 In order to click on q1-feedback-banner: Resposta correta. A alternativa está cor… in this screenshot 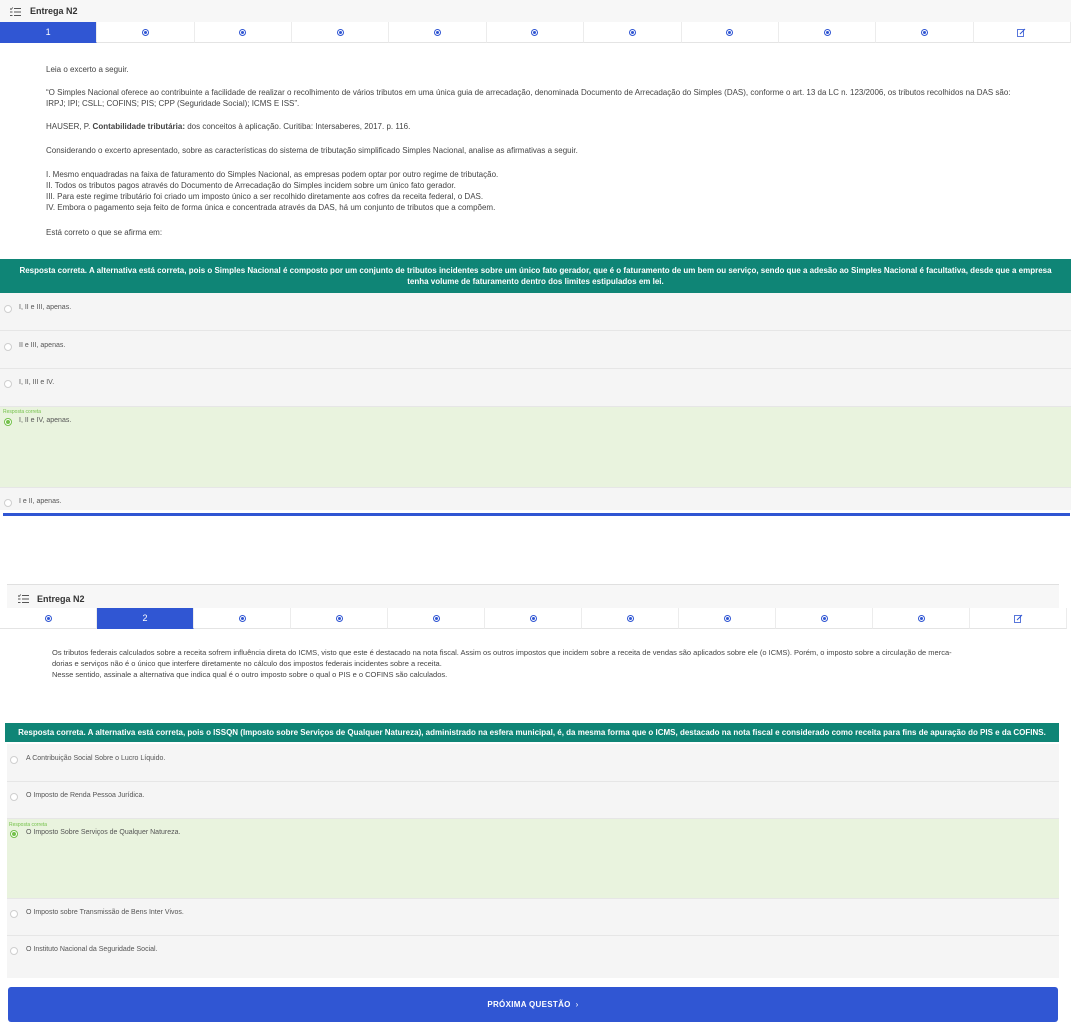, I will do `click(535, 276)`.